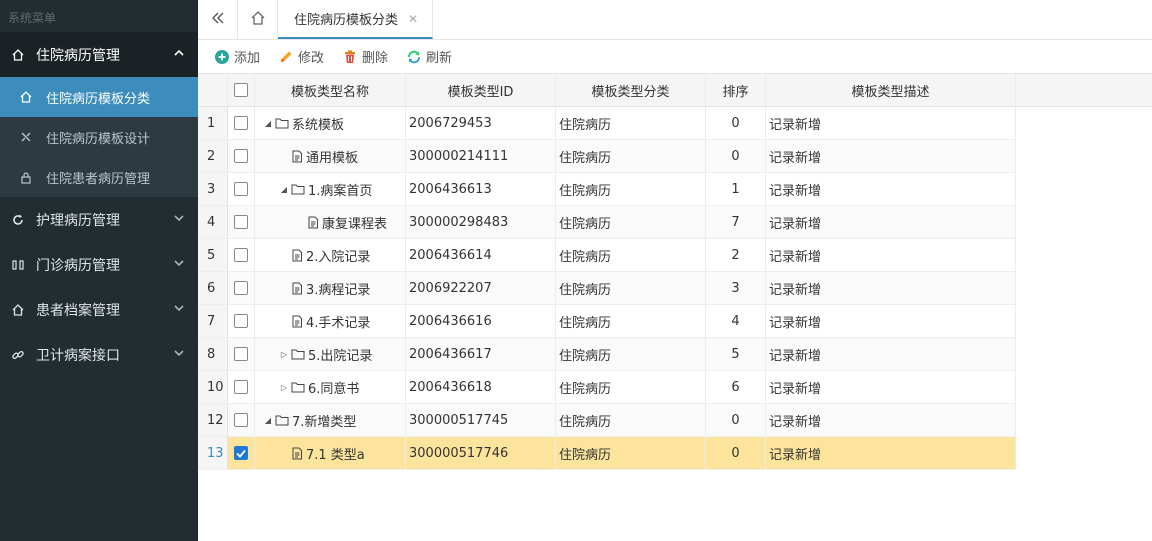  I want to click on sidebar-item-label: 住院病历模板分类, so click(98, 99).